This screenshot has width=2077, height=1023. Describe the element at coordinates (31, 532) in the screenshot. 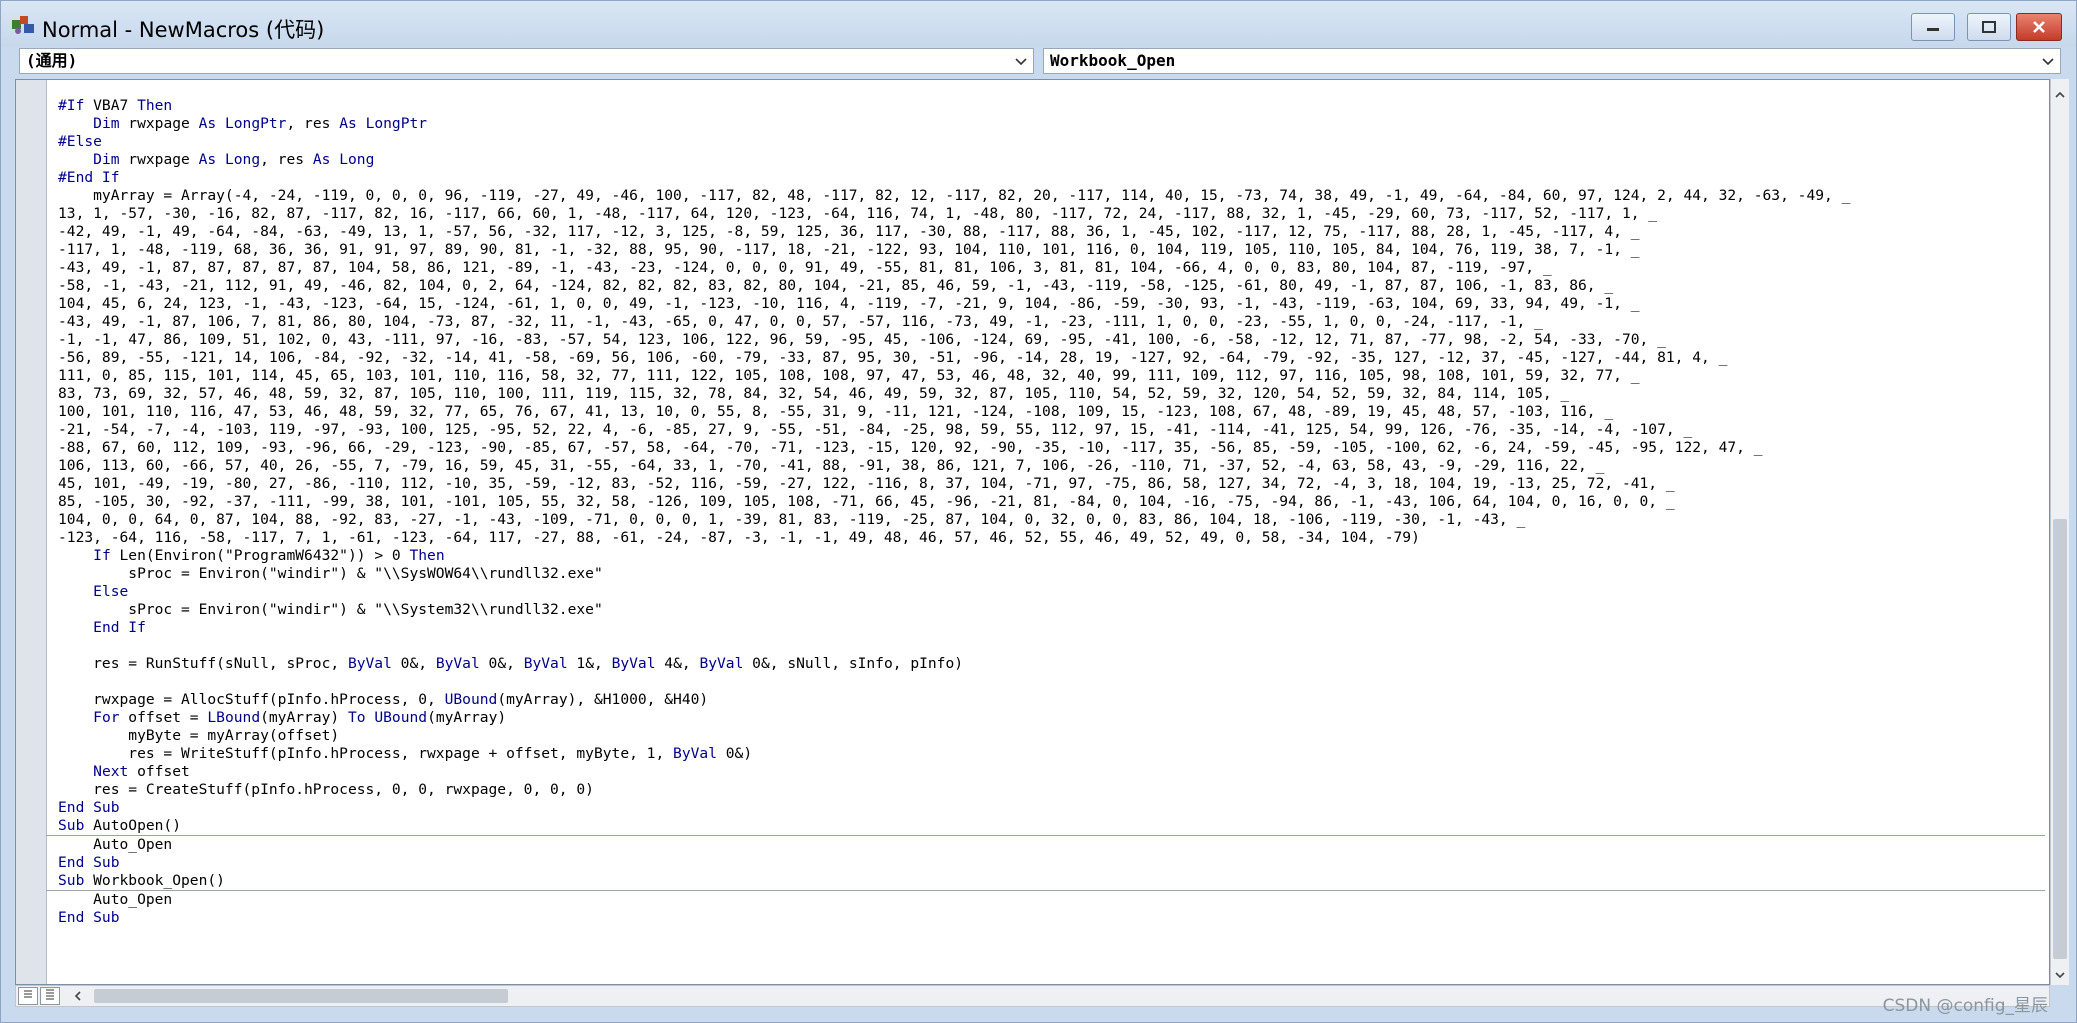

I see `margin-indicator-bar` at that location.